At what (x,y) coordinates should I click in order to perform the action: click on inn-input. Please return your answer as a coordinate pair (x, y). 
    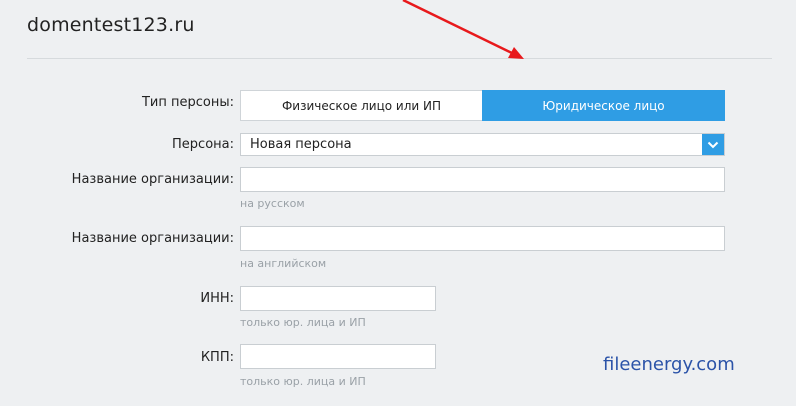
    Looking at the image, I should click on (338, 298).